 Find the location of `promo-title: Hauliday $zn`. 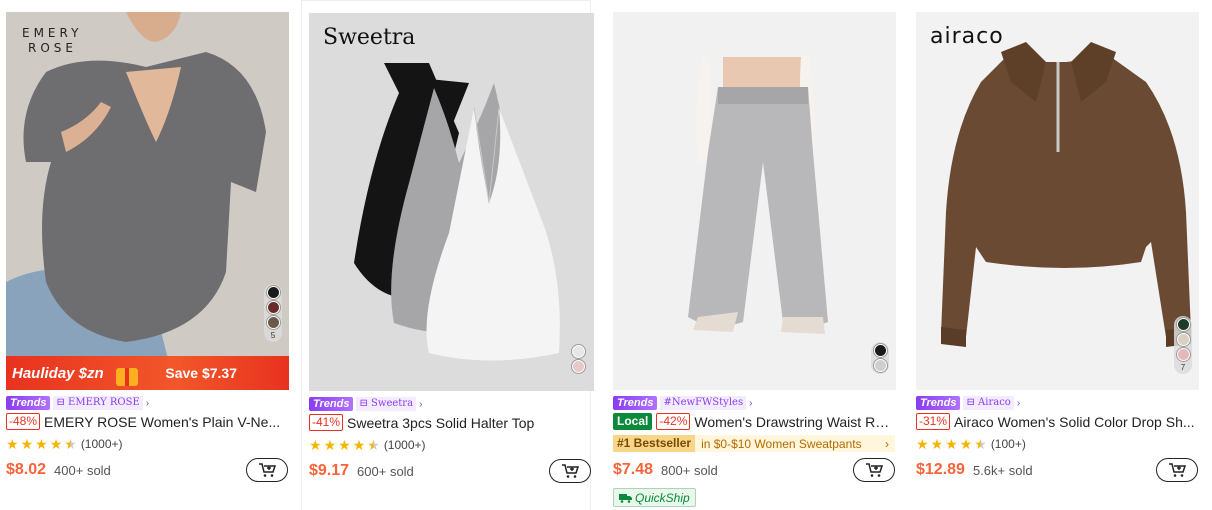

promo-title: Hauliday $zn is located at coordinates (58, 373).